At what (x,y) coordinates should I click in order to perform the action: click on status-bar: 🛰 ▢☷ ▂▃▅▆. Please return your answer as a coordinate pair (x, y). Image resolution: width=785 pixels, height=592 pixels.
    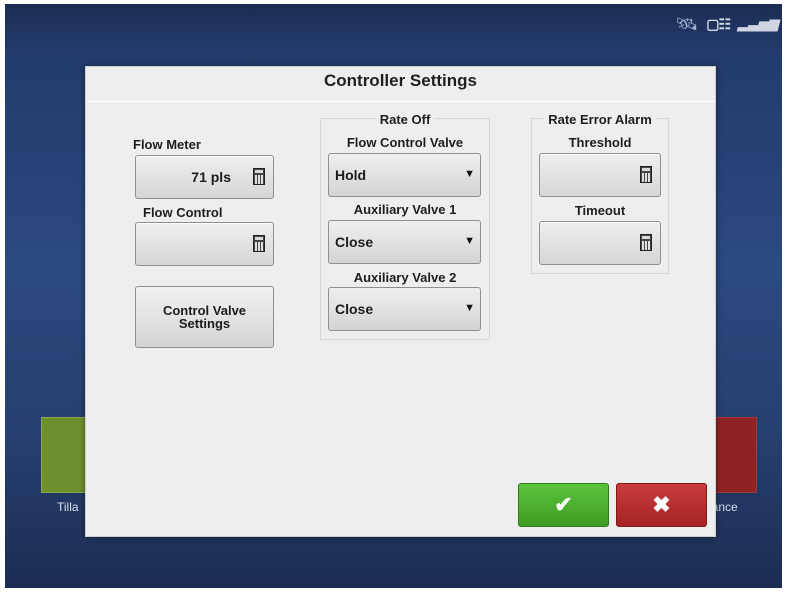
    Looking at the image, I should click on (726, 24).